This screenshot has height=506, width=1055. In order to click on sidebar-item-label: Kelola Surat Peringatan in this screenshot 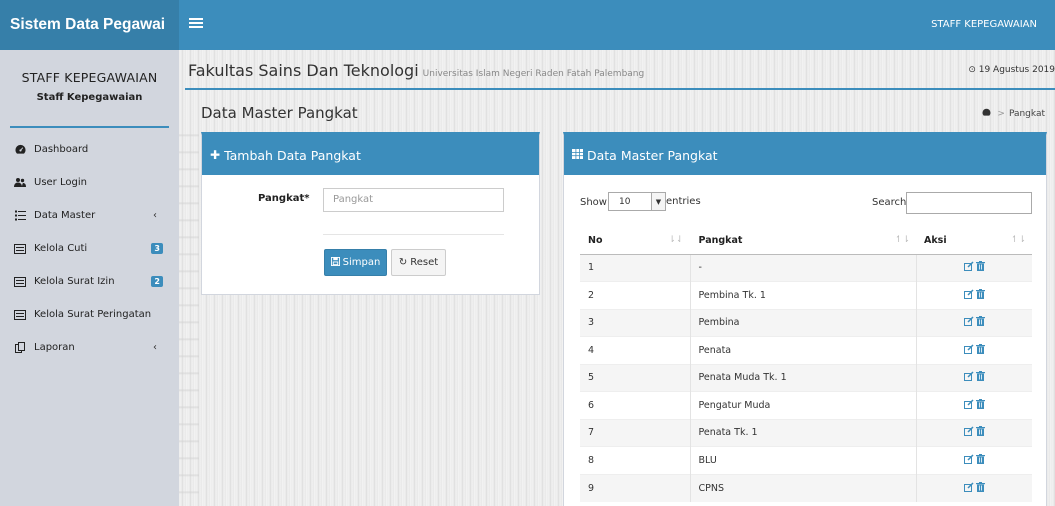, I will do `click(93, 314)`.